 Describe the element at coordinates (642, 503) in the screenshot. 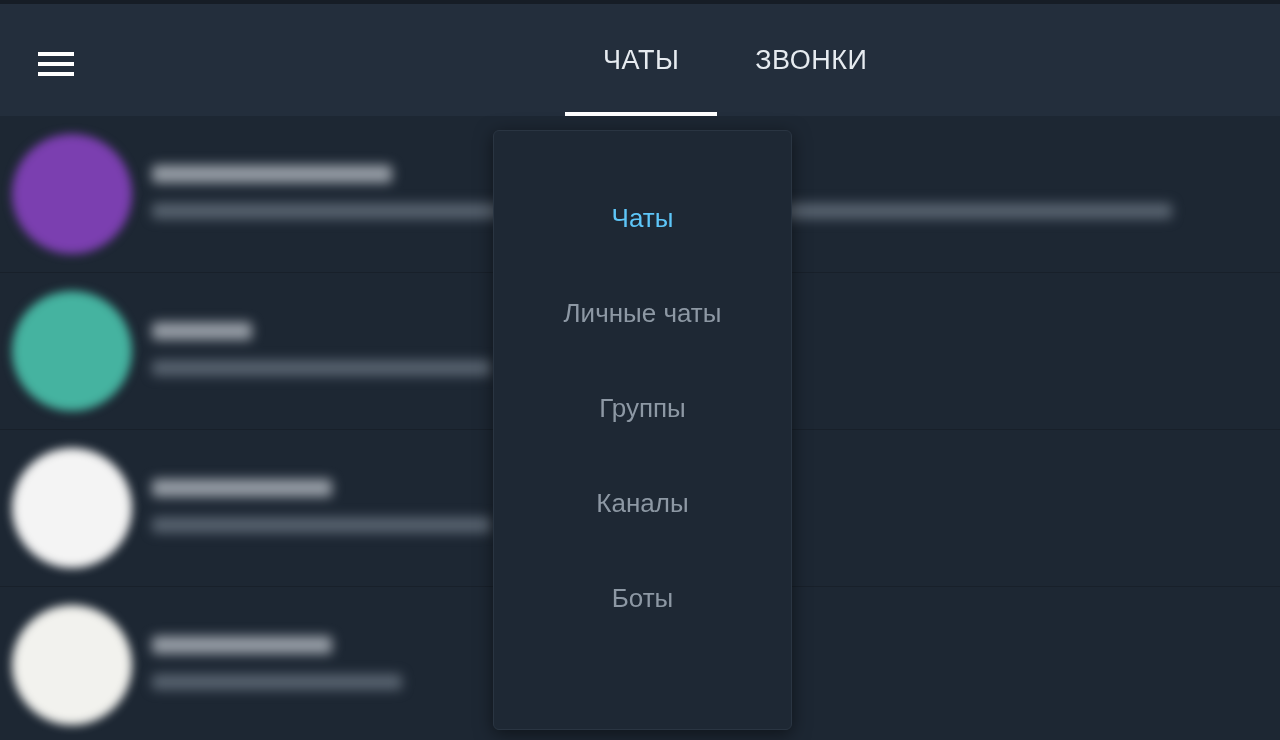

I see `menu-item: Каналы` at that location.